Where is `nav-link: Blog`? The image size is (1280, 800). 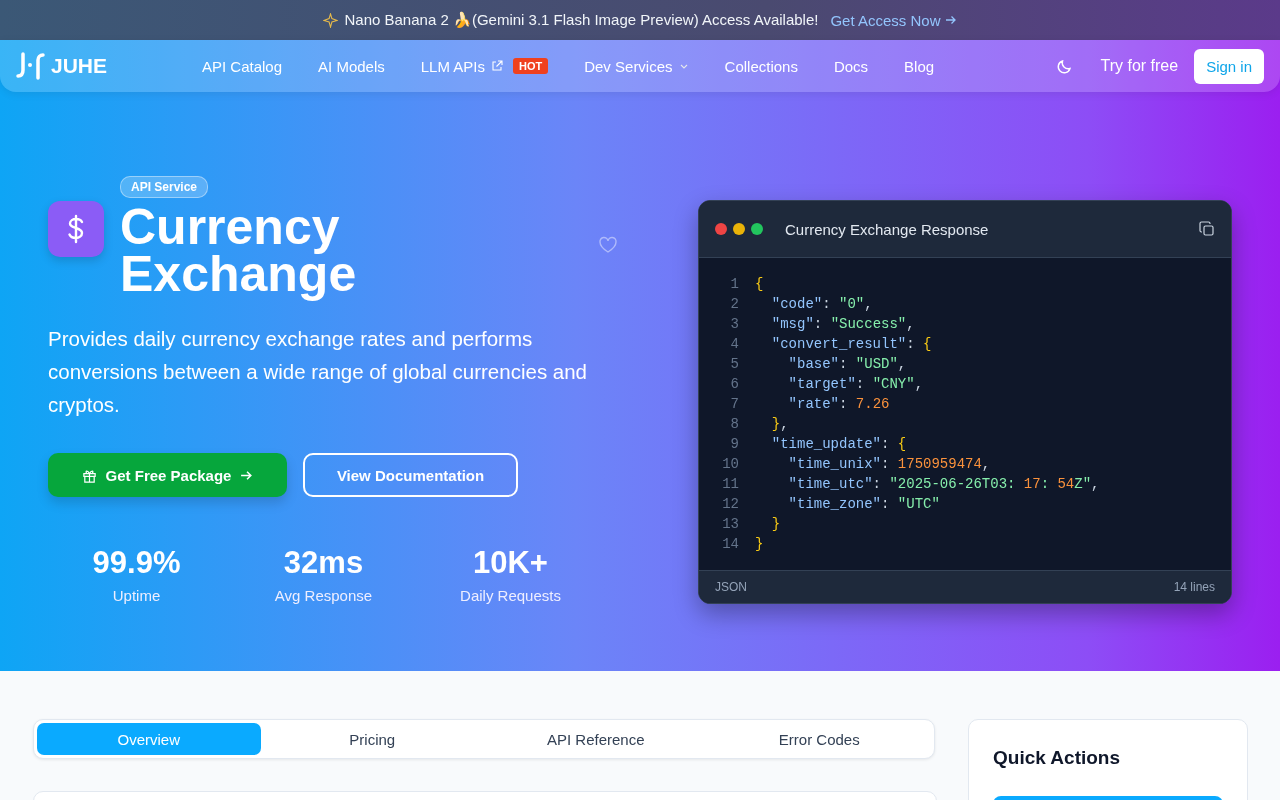
nav-link: Blog is located at coordinates (919, 66).